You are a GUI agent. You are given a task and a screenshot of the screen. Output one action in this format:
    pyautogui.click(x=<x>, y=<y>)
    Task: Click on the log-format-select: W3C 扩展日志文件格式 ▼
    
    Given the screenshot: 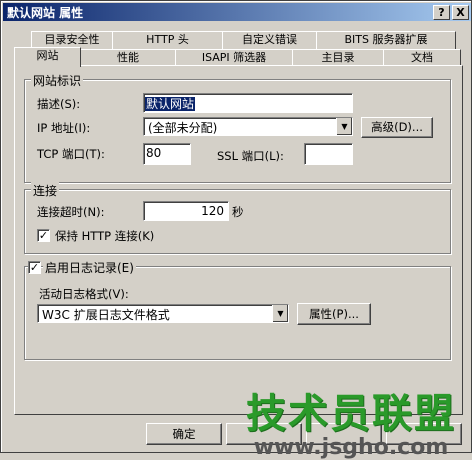 What is the action you would take?
    pyautogui.click(x=163, y=313)
    